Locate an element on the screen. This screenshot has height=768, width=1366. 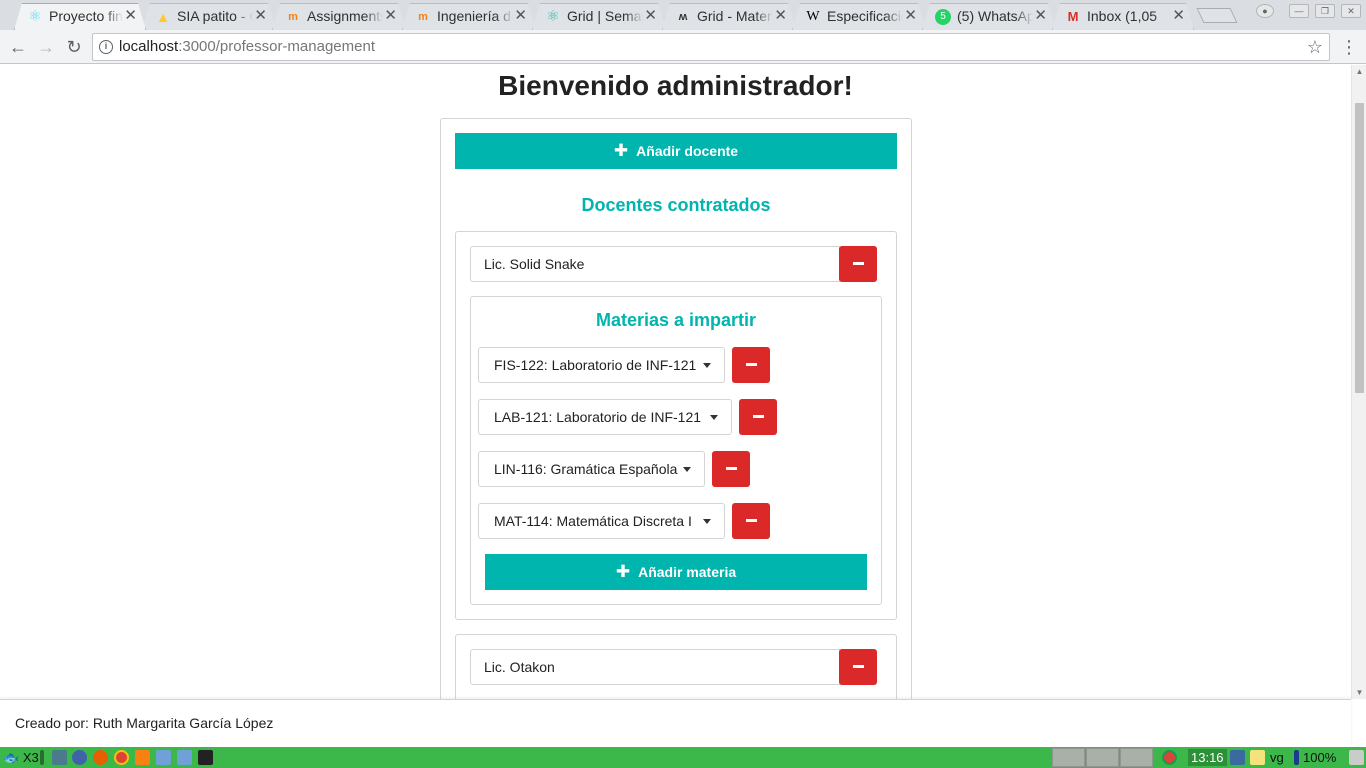
professor-name-input: Lic. Solid Snake is located at coordinates (655, 264).